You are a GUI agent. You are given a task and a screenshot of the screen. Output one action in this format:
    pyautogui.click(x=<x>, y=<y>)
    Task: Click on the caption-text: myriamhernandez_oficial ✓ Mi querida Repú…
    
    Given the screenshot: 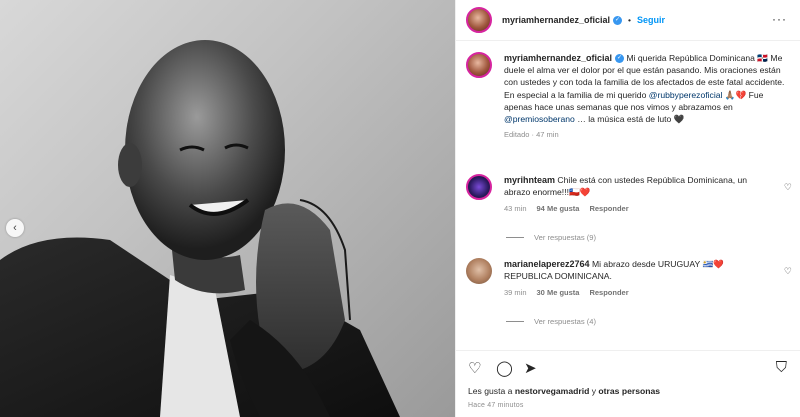 What is the action you would take?
    pyautogui.click(x=647, y=96)
    